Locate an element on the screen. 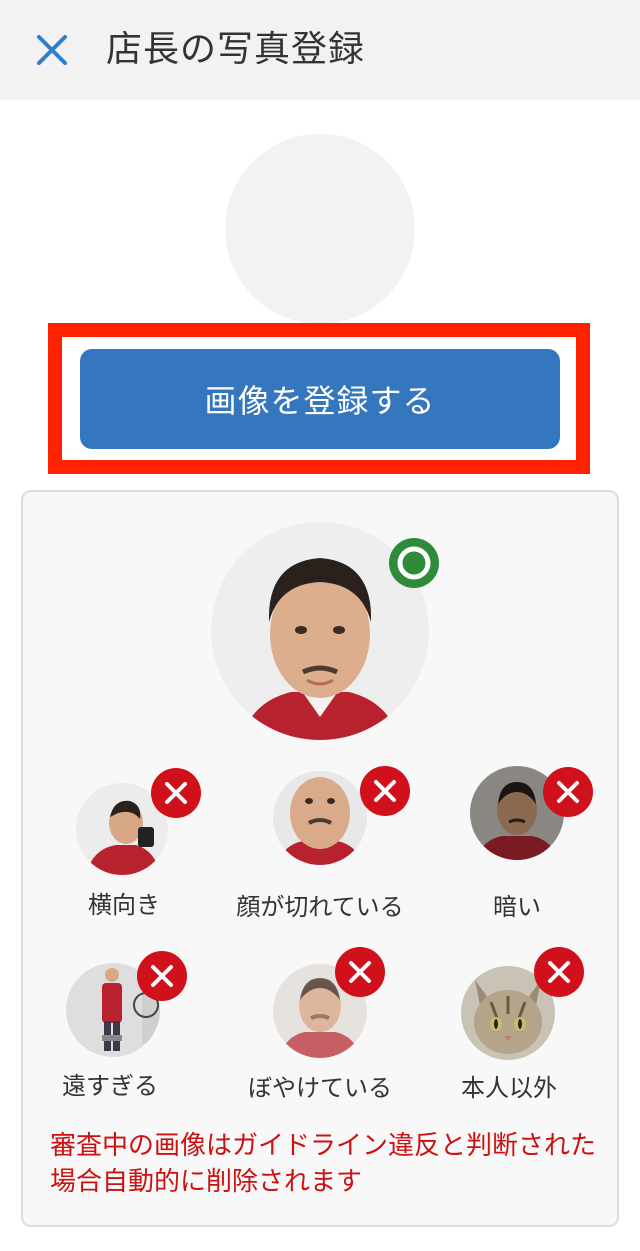 The width and height of the screenshot is (640, 1251). register-image-button: 画像を登録する is located at coordinates (320, 399).